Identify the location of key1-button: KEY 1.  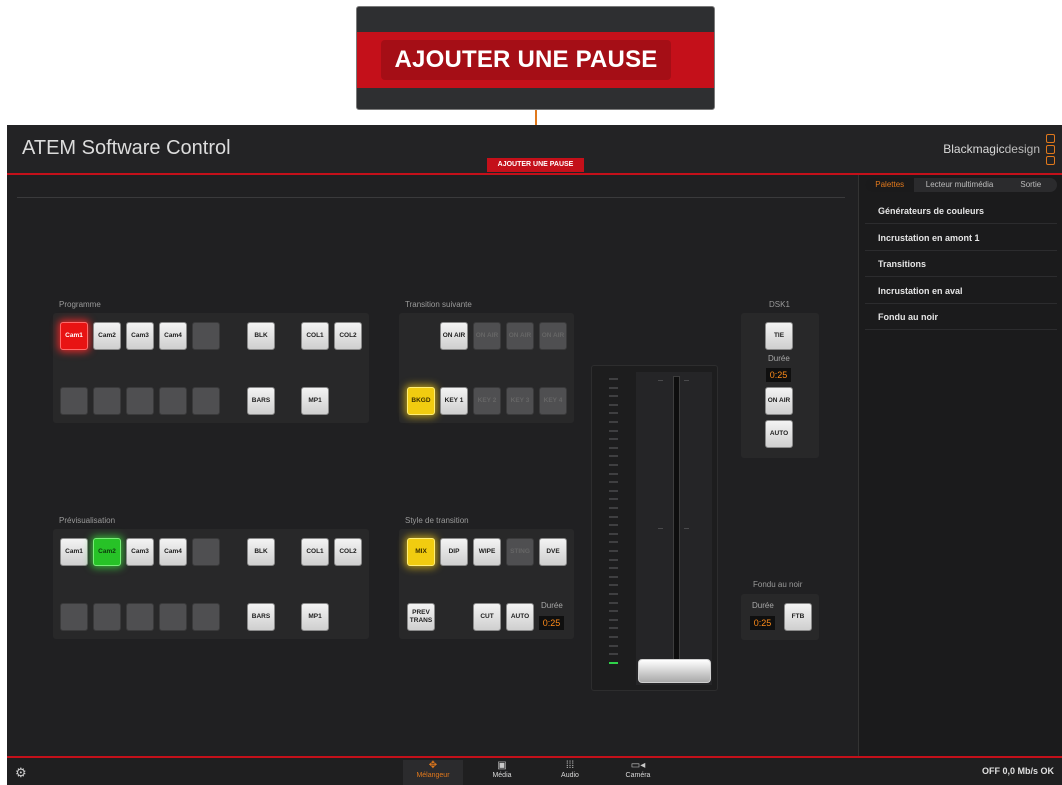
(454, 401).